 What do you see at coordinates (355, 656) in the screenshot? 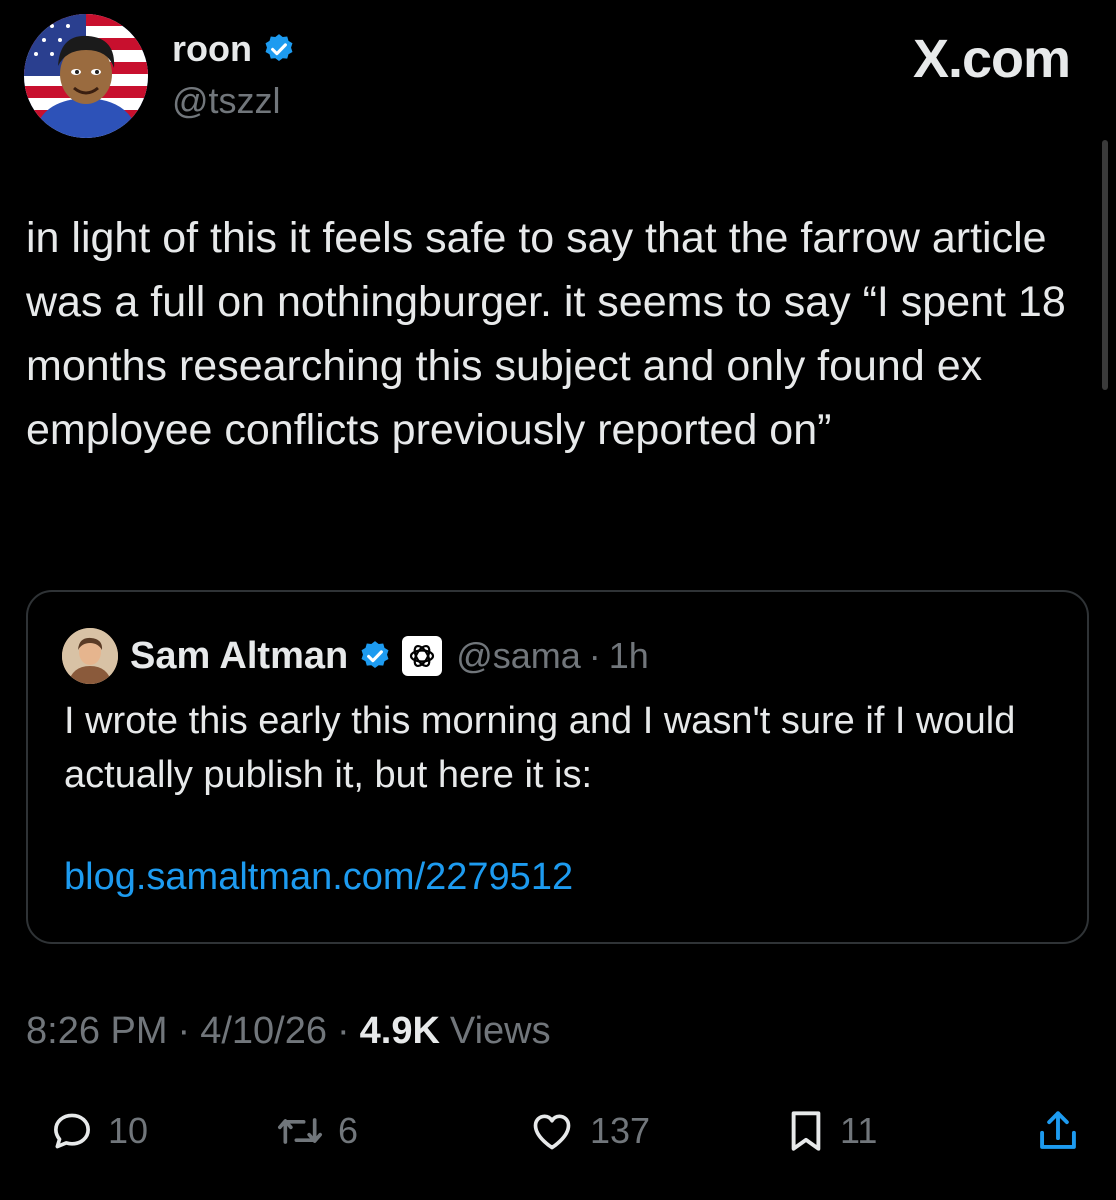
I see `quoted-tweet-header: Sam Altman @sama · 1h` at bounding box center [355, 656].